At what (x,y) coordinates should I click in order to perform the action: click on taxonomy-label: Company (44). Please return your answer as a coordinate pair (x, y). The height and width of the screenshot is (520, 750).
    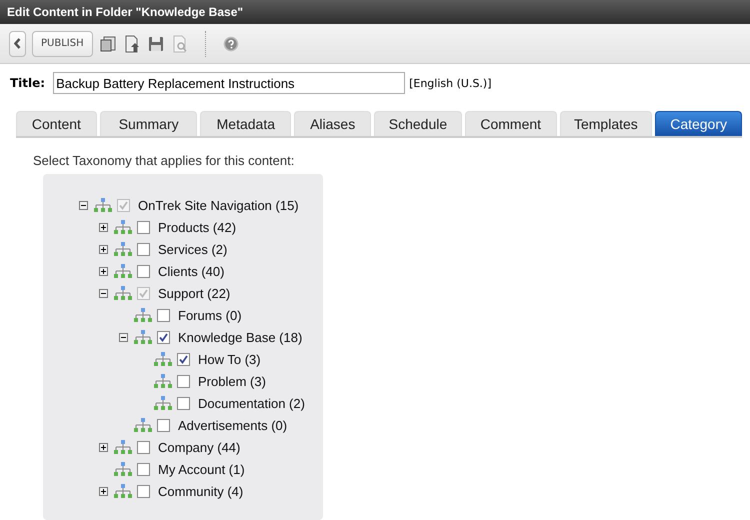
    Looking at the image, I should click on (199, 447).